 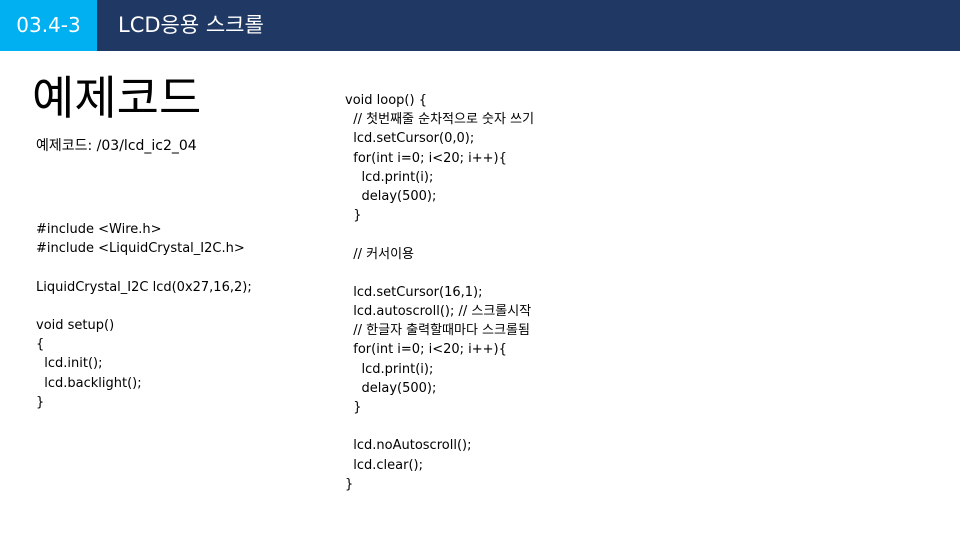 I want to click on code-line: #include <LiquidCrystal_I2C.h>, so click(x=140, y=249).